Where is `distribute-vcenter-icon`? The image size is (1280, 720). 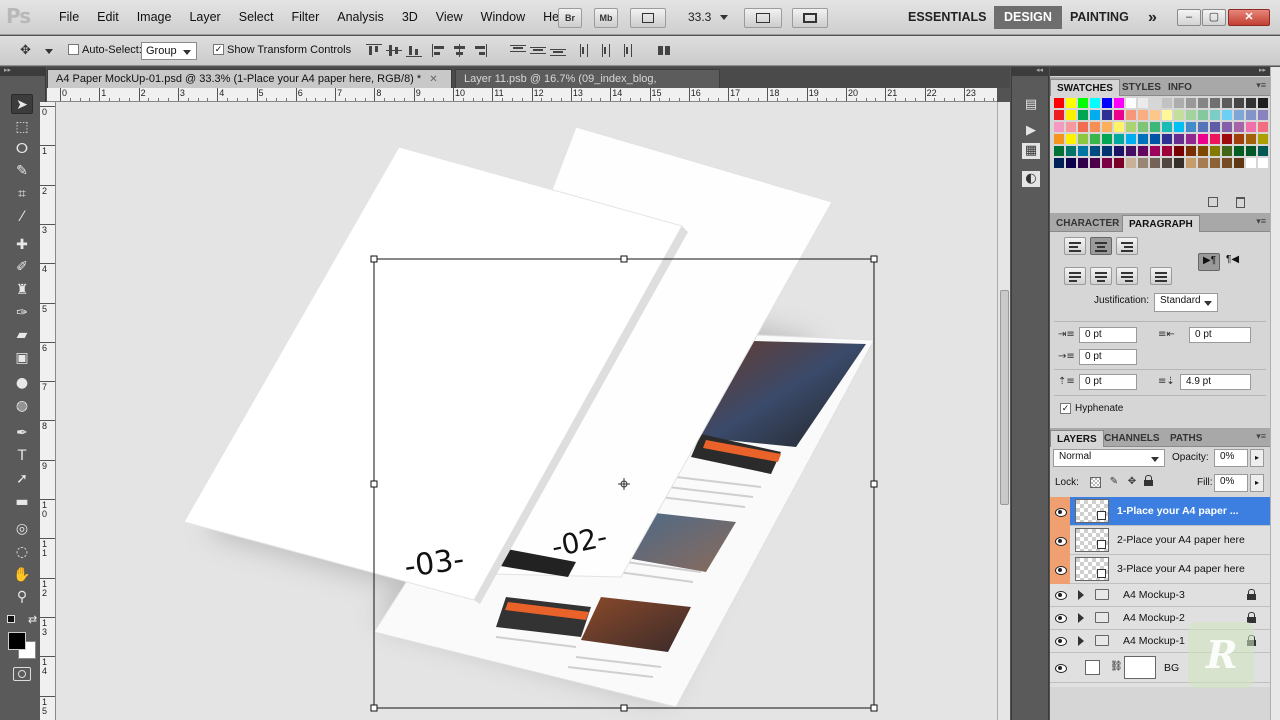
distribute-vcenter-icon is located at coordinates (538, 51).